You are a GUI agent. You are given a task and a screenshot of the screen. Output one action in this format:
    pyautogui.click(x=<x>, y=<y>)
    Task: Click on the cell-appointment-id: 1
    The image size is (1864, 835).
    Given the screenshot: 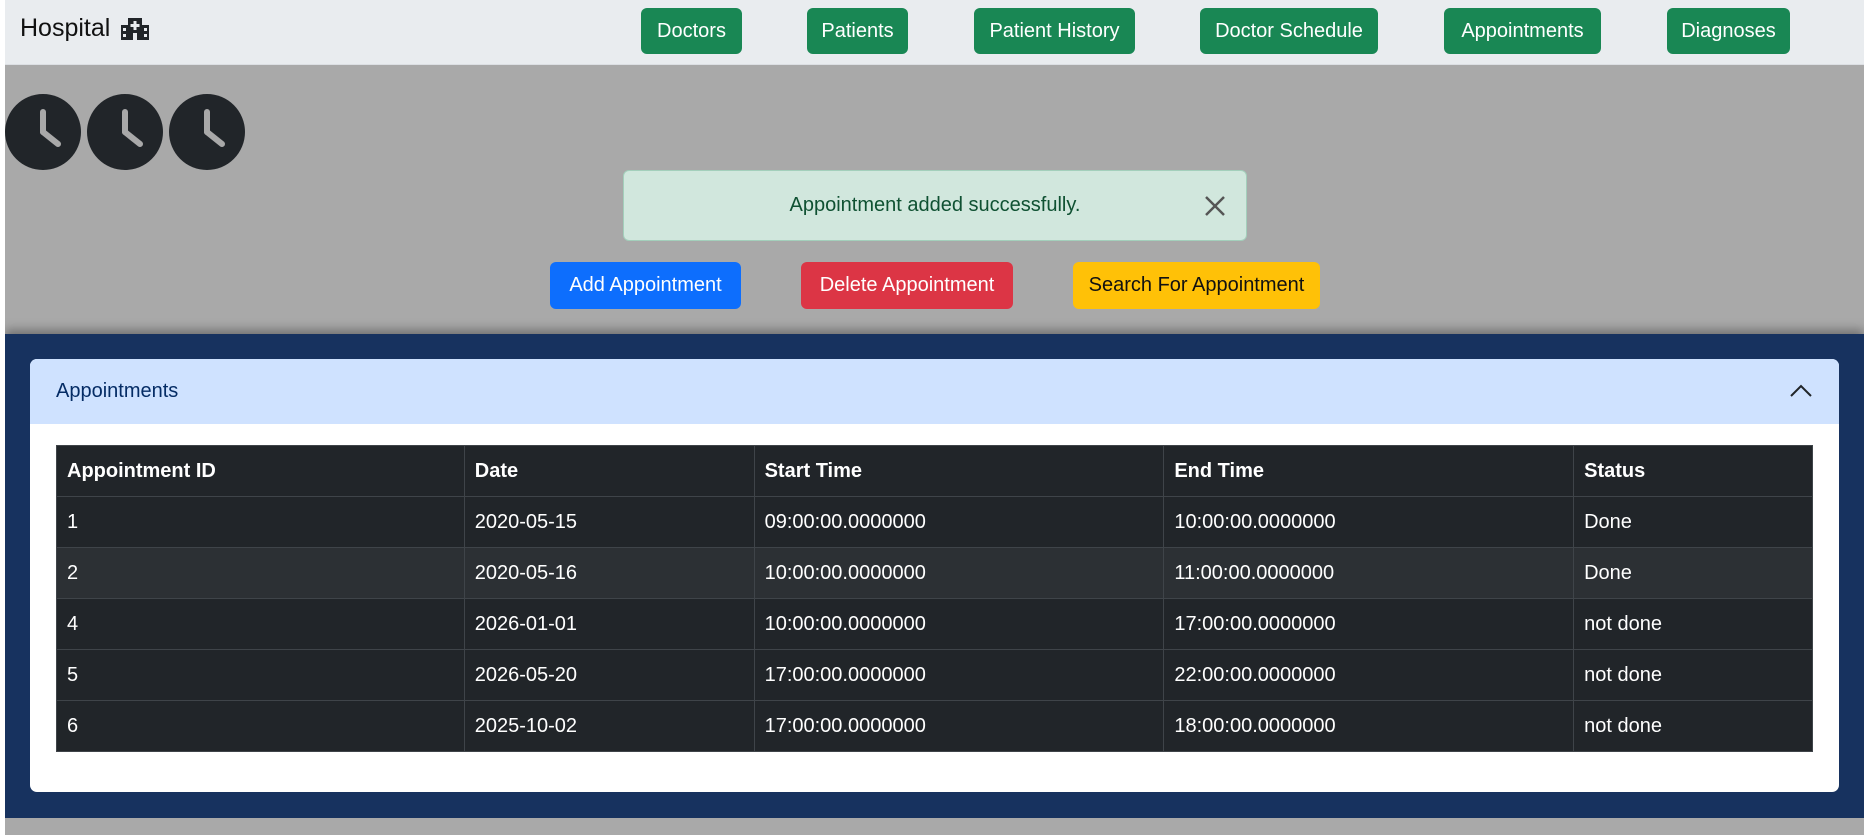 What is the action you would take?
    pyautogui.click(x=260, y=522)
    